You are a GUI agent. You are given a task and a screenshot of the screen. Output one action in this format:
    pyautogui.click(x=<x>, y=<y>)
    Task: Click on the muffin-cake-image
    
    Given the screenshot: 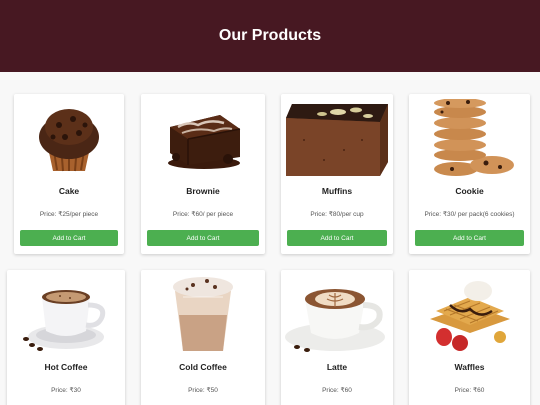 What is the action you would take?
    pyautogui.click(x=69, y=136)
    